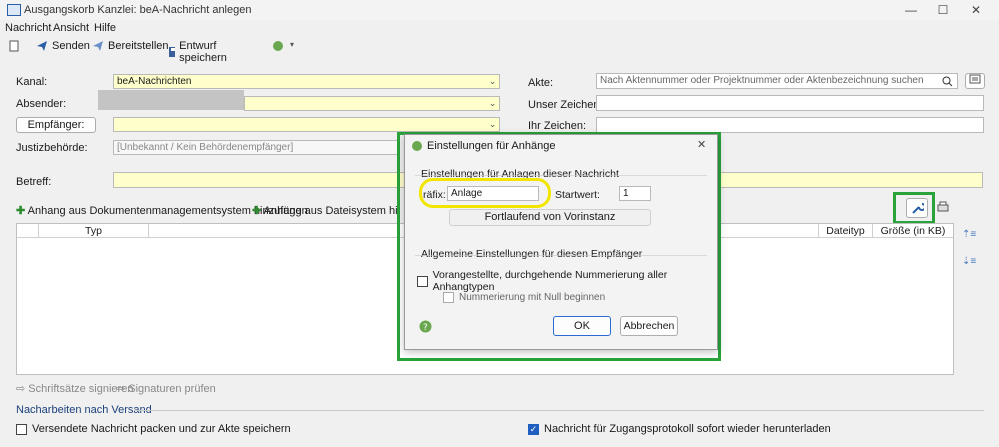 Image resolution: width=999 pixels, height=447 pixels. I want to click on akte-list-button, so click(975, 81).